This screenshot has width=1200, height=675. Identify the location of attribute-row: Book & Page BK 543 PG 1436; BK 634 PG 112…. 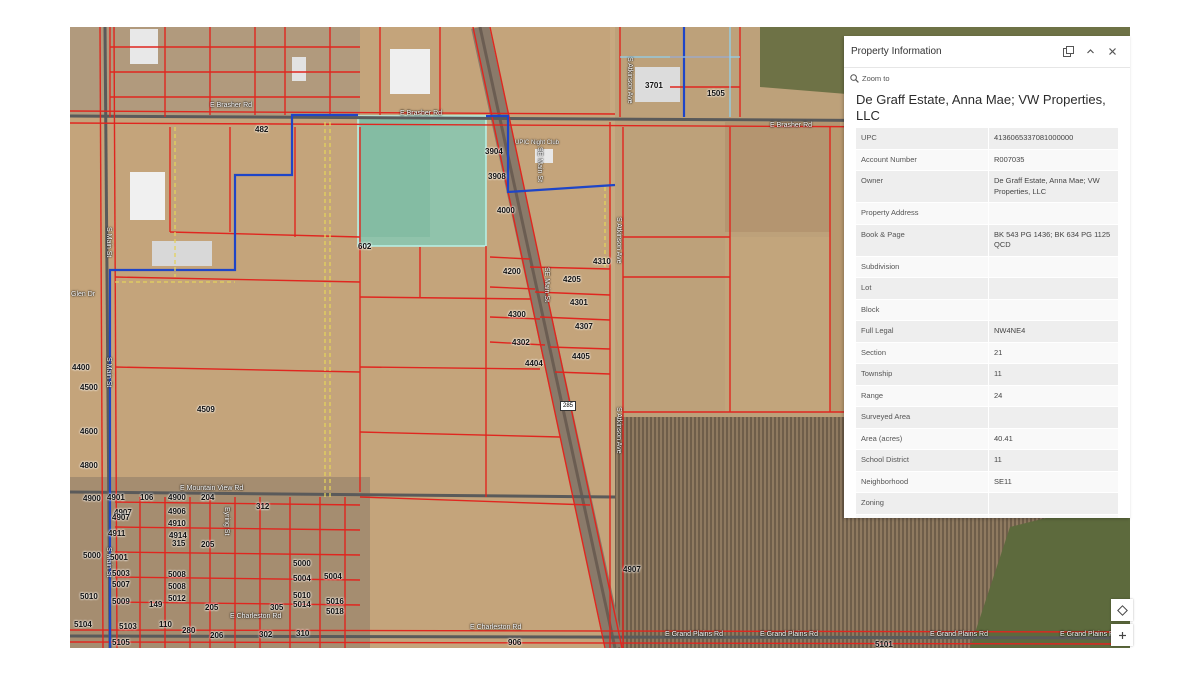
(987, 240).